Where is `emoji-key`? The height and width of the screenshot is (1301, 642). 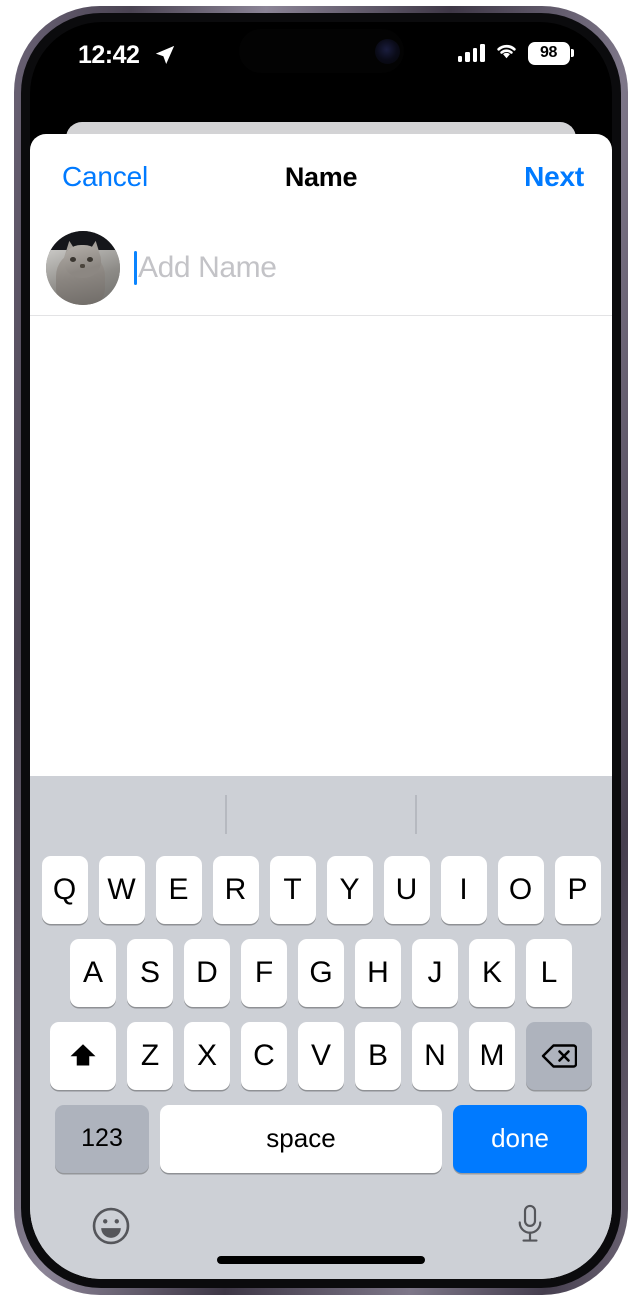 emoji-key is located at coordinates (111, 1228).